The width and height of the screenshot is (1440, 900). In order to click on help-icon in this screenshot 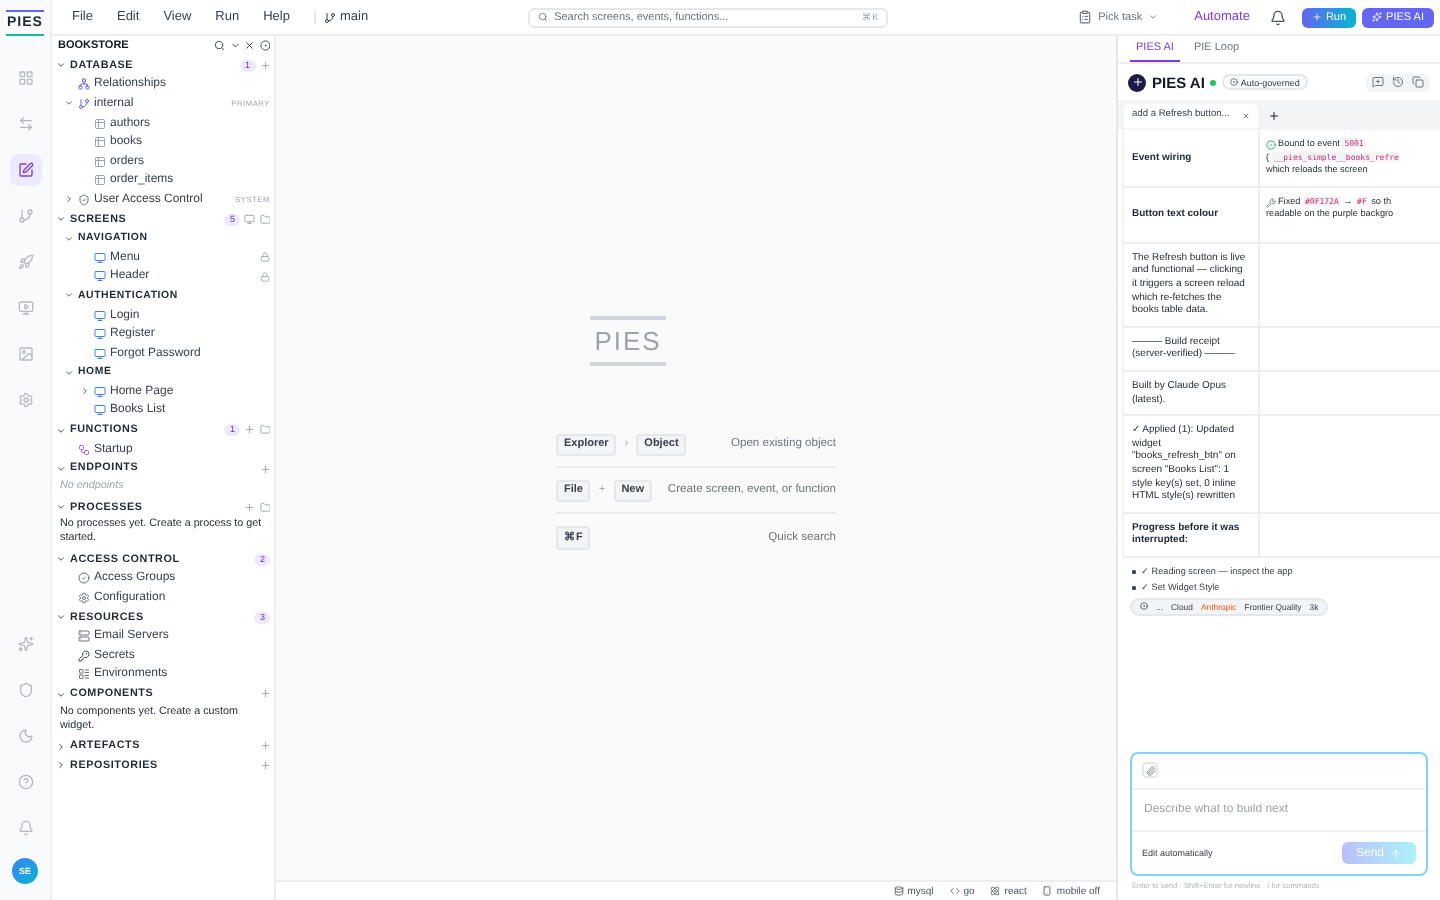, I will do `click(25, 782)`.